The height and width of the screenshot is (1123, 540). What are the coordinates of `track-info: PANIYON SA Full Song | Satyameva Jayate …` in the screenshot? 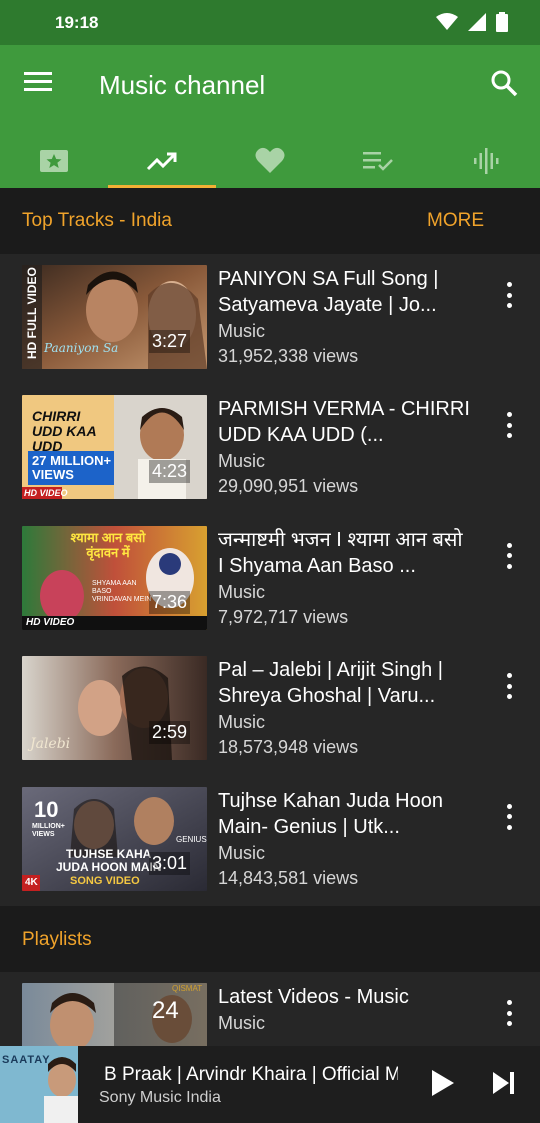 It's located at (345, 316).